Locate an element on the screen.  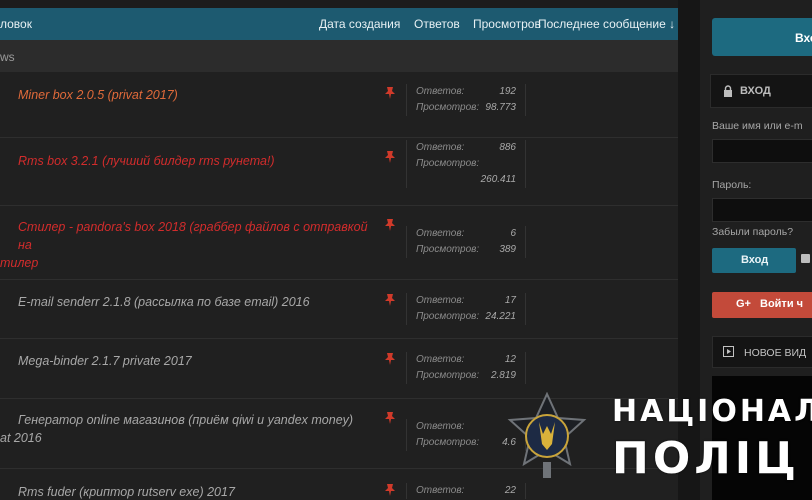
section-subheader: ws is located at coordinates (339, 56).